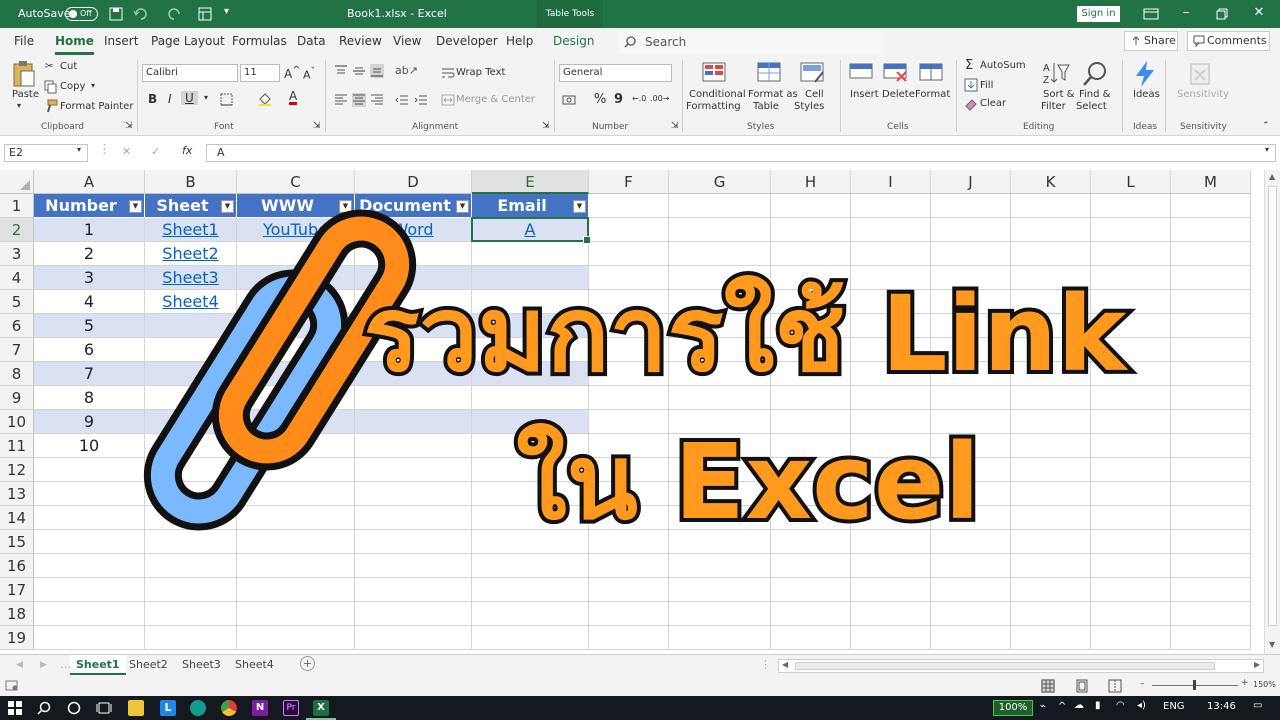 The image size is (1280, 720). What do you see at coordinates (17, 614) in the screenshot?
I see `row-header-18: 18` at bounding box center [17, 614].